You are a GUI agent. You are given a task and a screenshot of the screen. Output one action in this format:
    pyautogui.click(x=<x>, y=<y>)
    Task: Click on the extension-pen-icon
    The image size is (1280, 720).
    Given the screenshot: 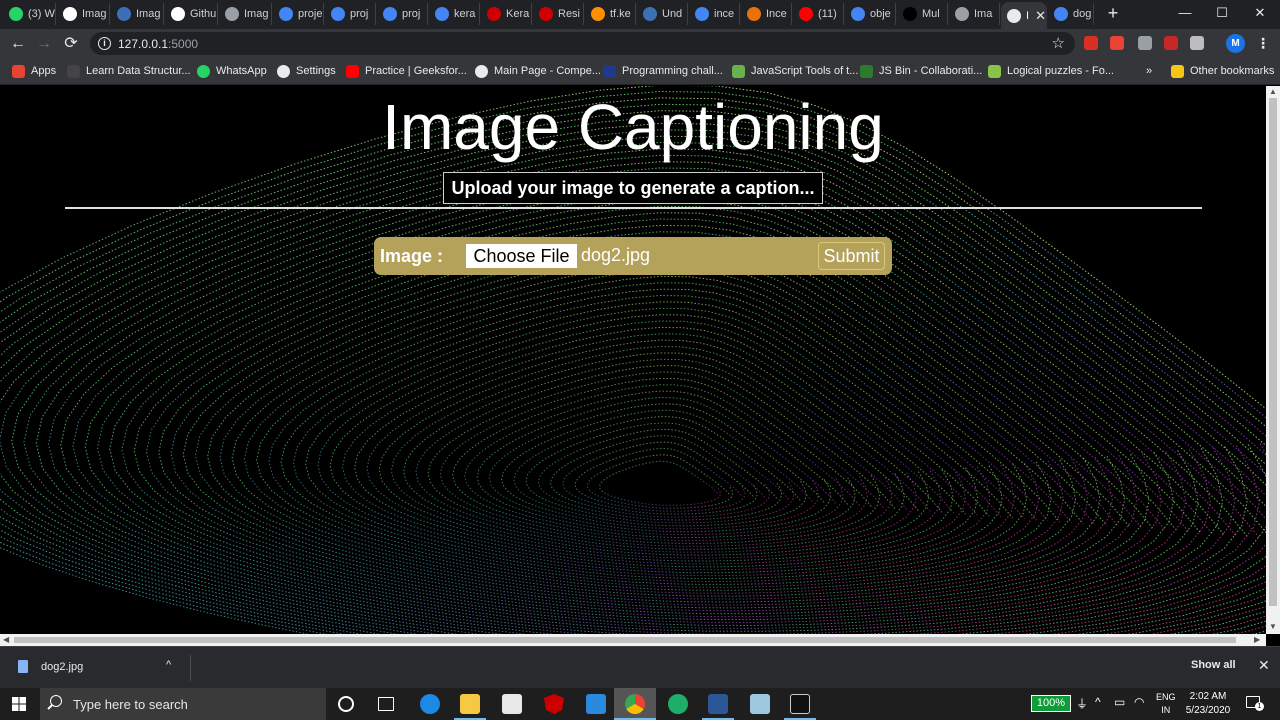 What is the action you would take?
    pyautogui.click(x=1197, y=43)
    